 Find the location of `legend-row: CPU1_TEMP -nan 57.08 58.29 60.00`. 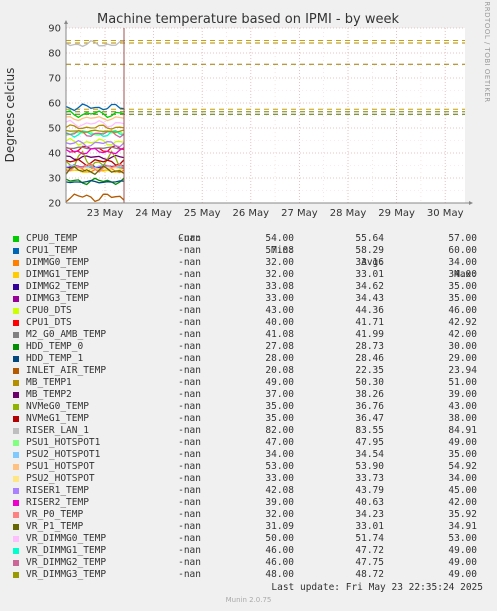

legend-row: CPU1_TEMP -nan 57.08 58.29 60.00 is located at coordinates (248, 251).